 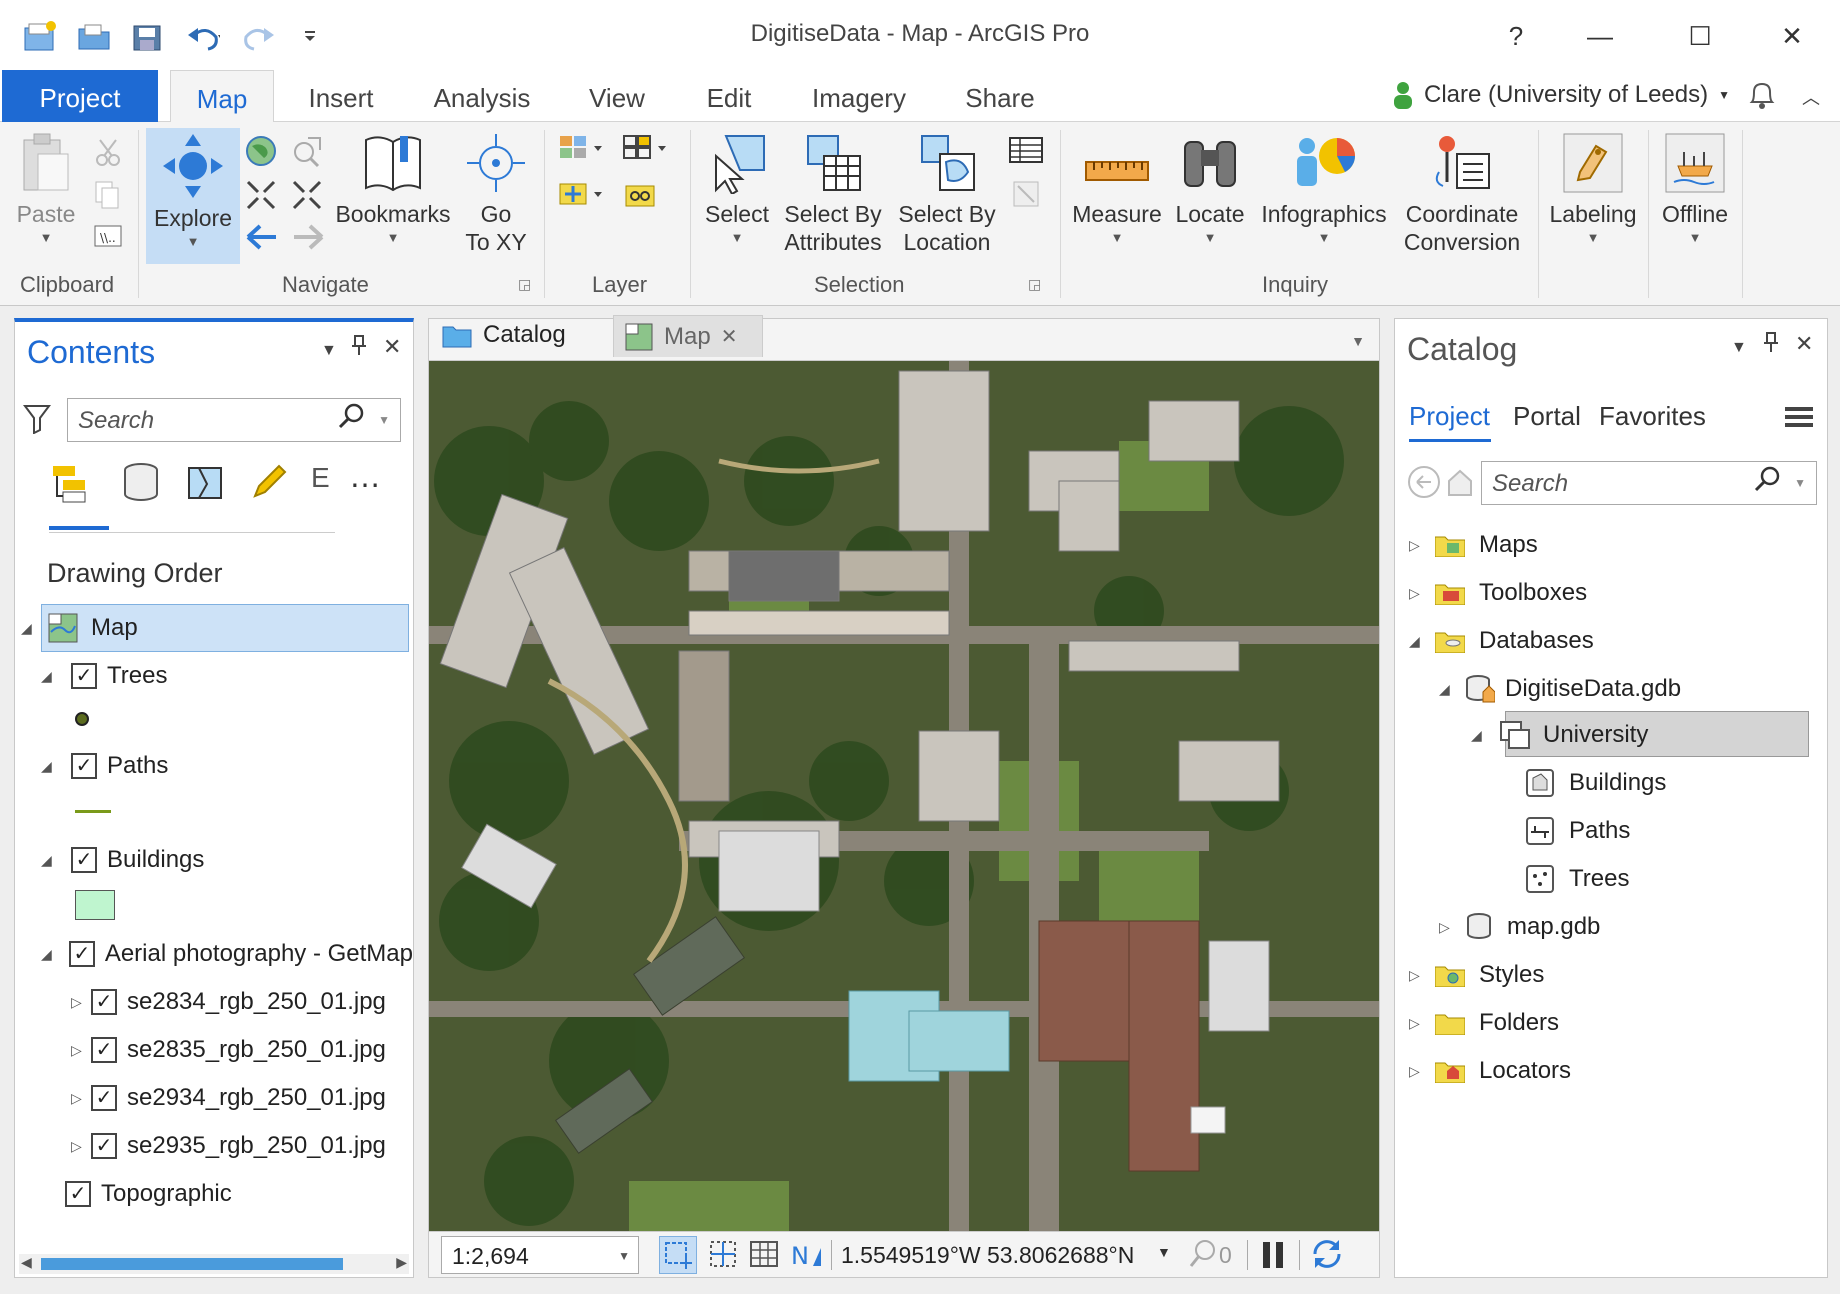 I want to click on help-button: ?, so click(x=1516, y=36).